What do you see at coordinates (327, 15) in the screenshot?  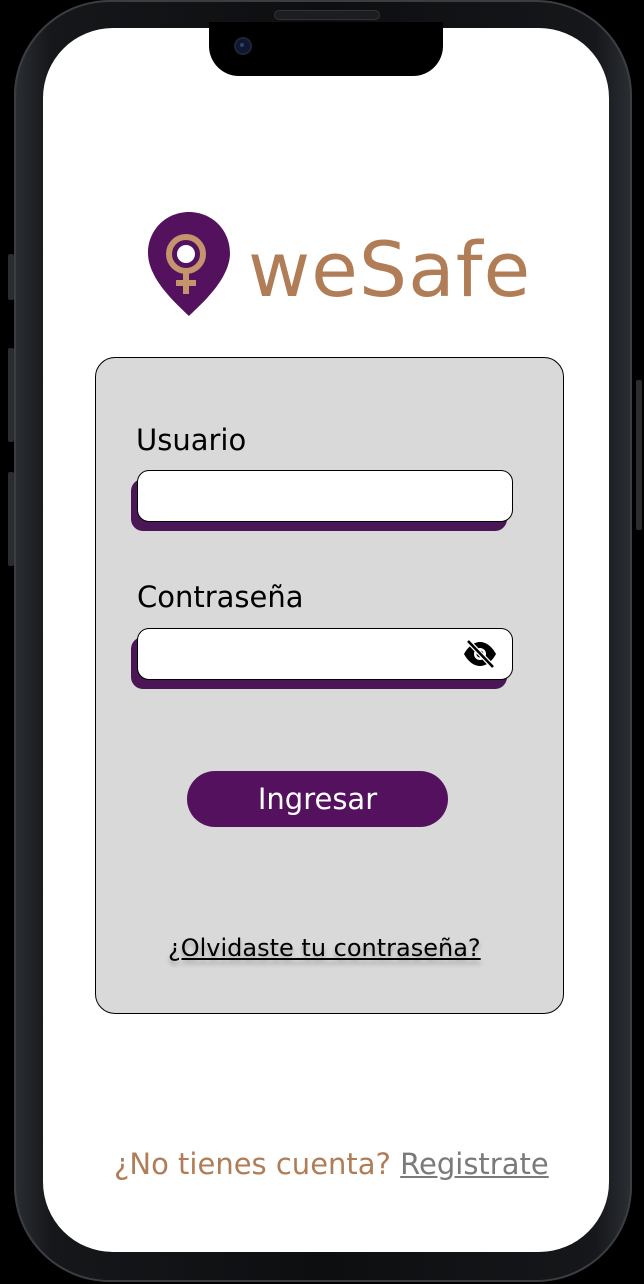 I see `speaker` at bounding box center [327, 15].